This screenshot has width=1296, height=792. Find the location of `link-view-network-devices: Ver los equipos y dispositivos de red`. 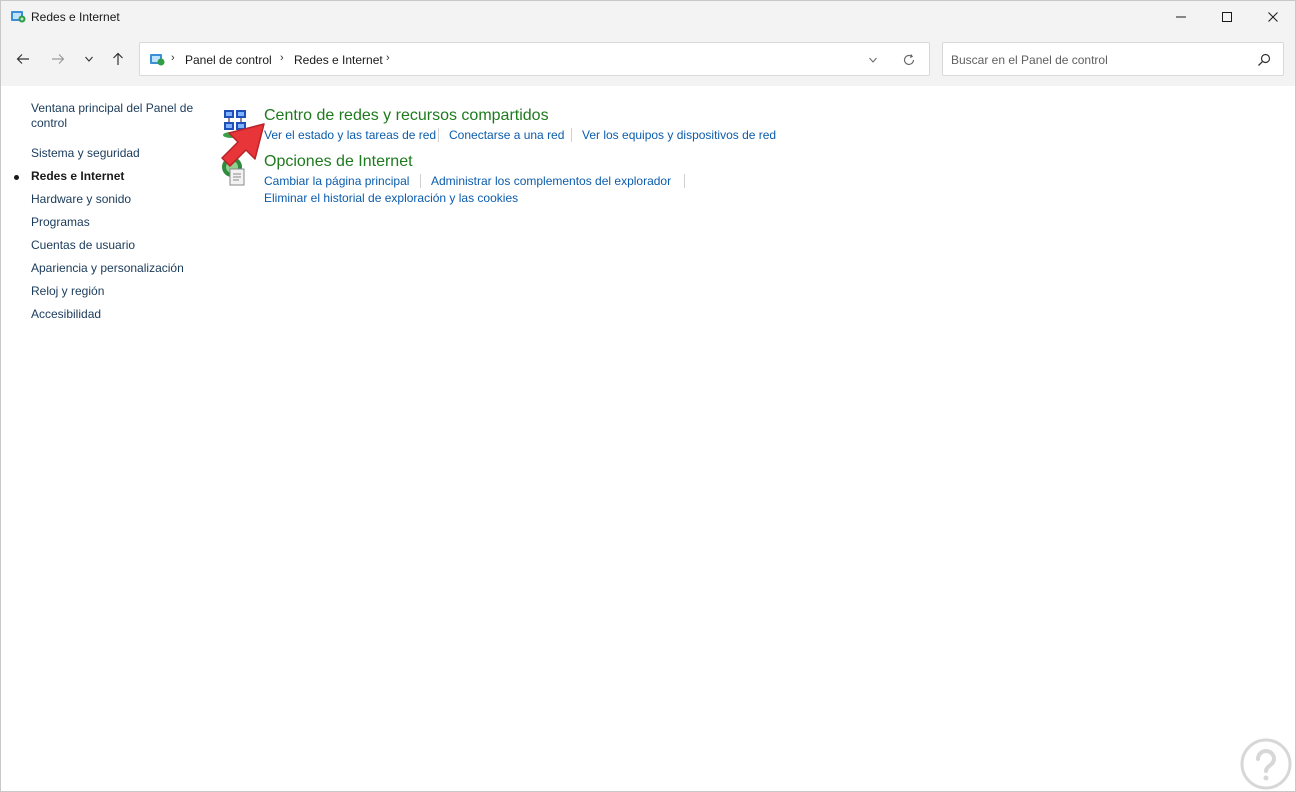

link-view-network-devices: Ver los equipos y dispositivos de red is located at coordinates (679, 135).